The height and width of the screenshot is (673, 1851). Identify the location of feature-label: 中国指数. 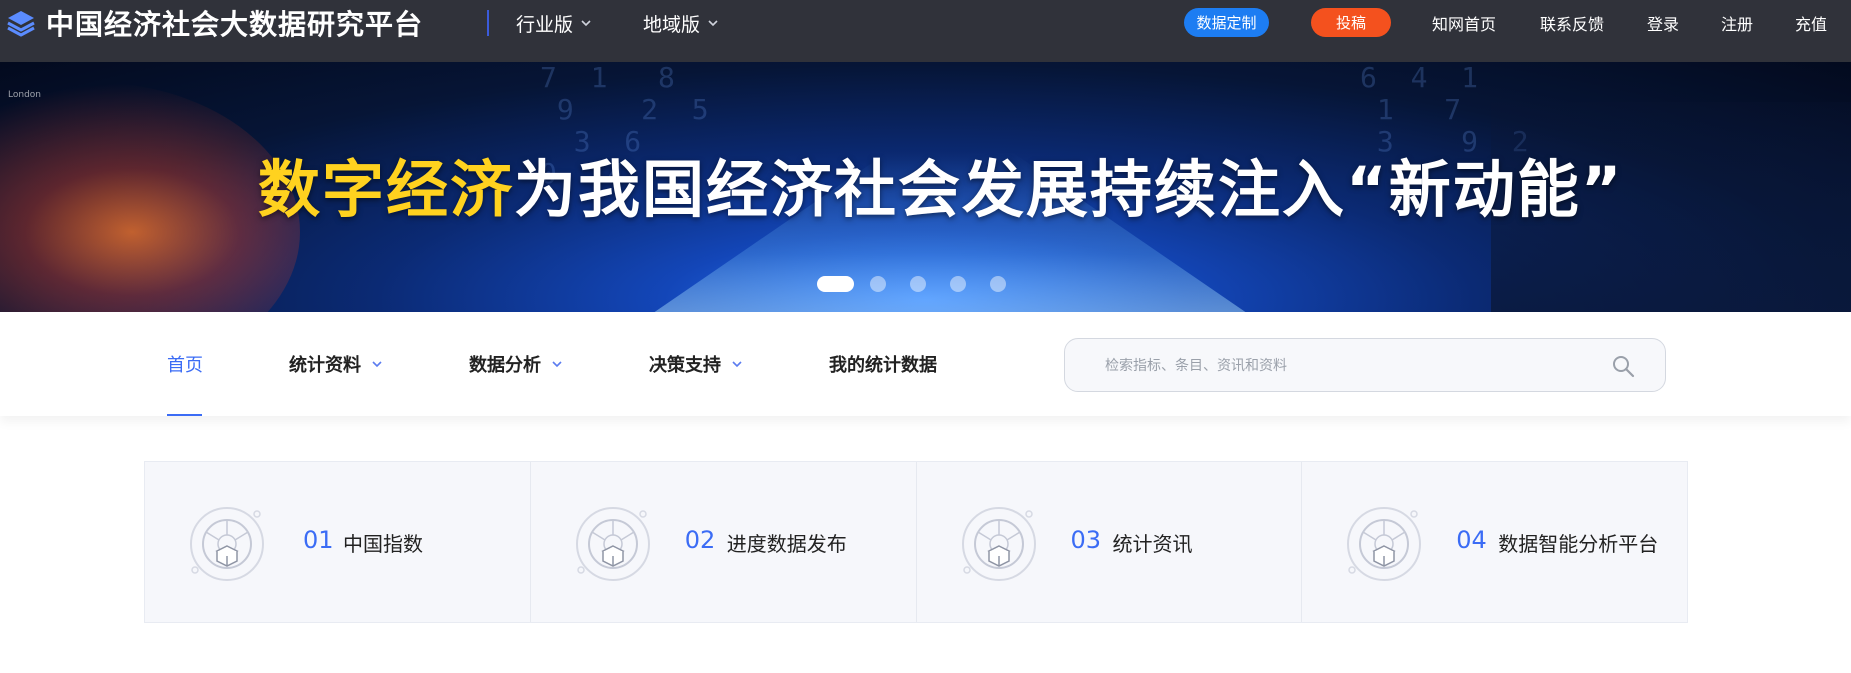
(383, 544).